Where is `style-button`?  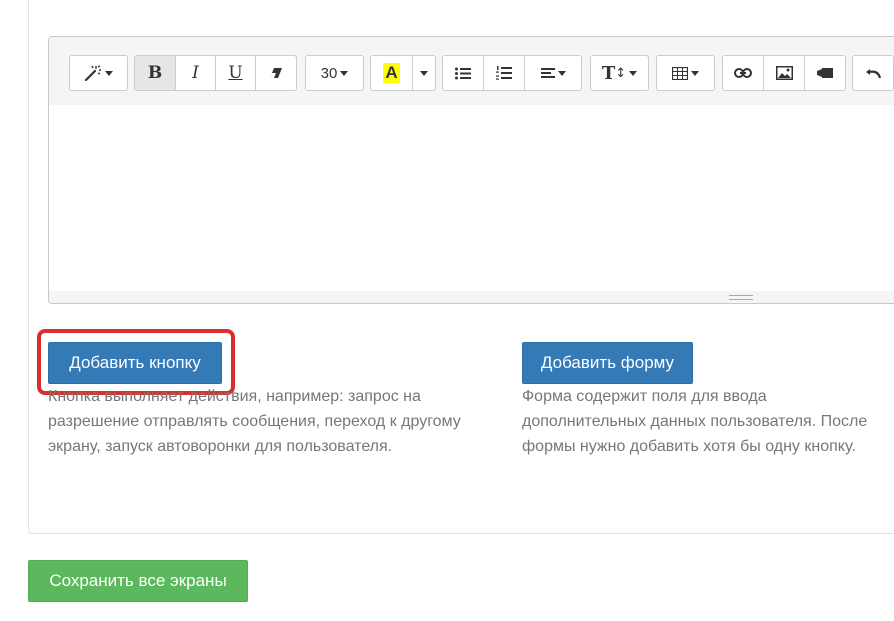 style-button is located at coordinates (98, 73).